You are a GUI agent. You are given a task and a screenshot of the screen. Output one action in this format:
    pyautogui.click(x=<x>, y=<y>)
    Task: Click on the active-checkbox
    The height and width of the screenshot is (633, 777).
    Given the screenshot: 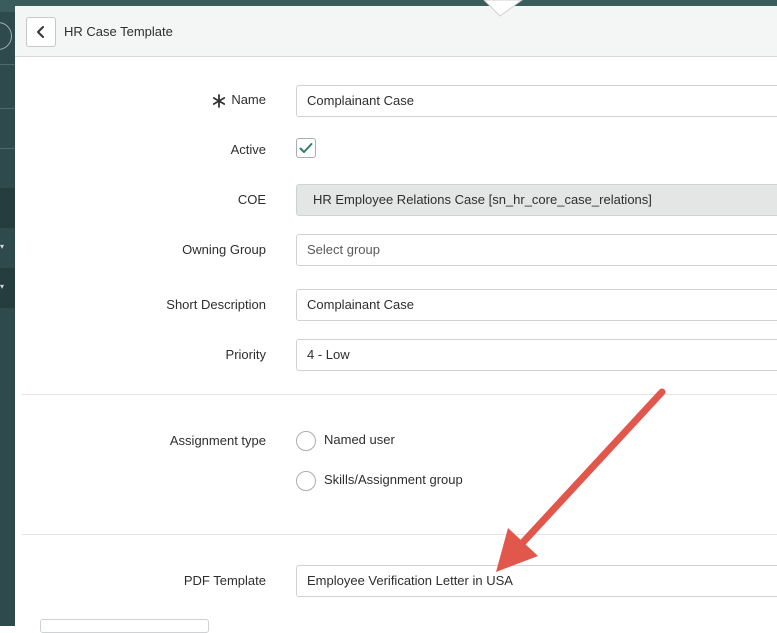 What is the action you would take?
    pyautogui.click(x=306, y=148)
    